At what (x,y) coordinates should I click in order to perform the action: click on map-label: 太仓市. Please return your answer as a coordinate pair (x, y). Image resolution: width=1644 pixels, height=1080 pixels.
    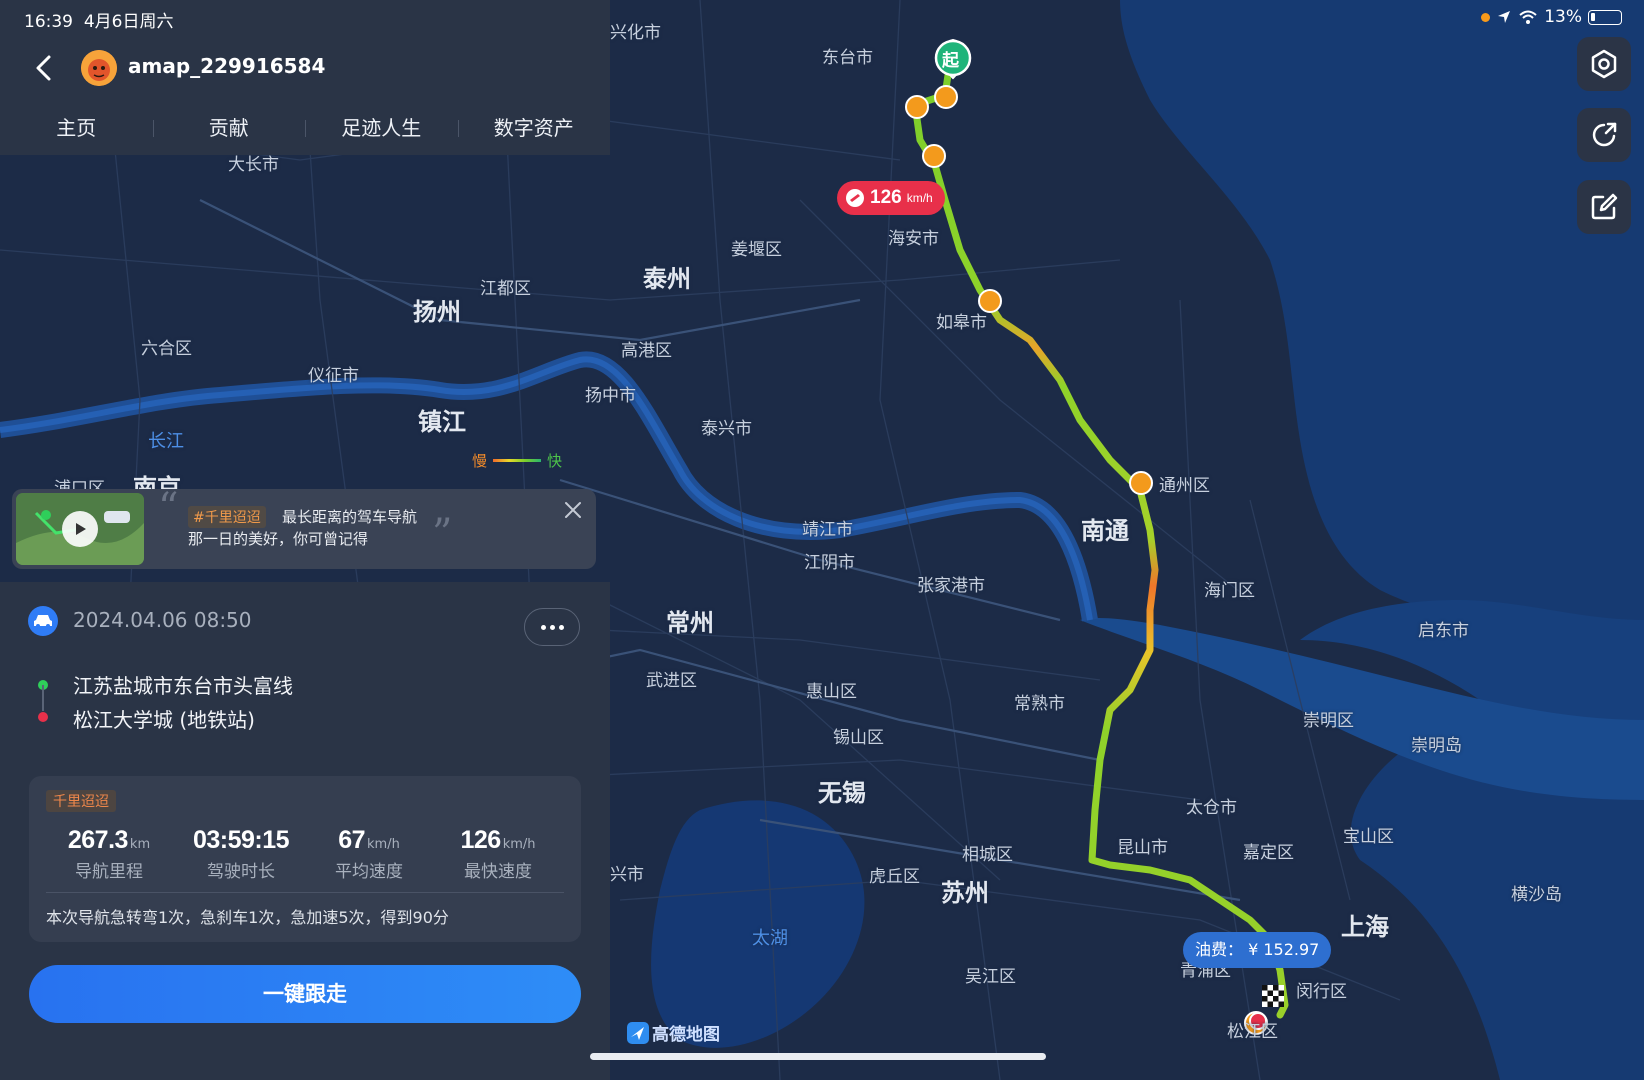
    Looking at the image, I should click on (1211, 808).